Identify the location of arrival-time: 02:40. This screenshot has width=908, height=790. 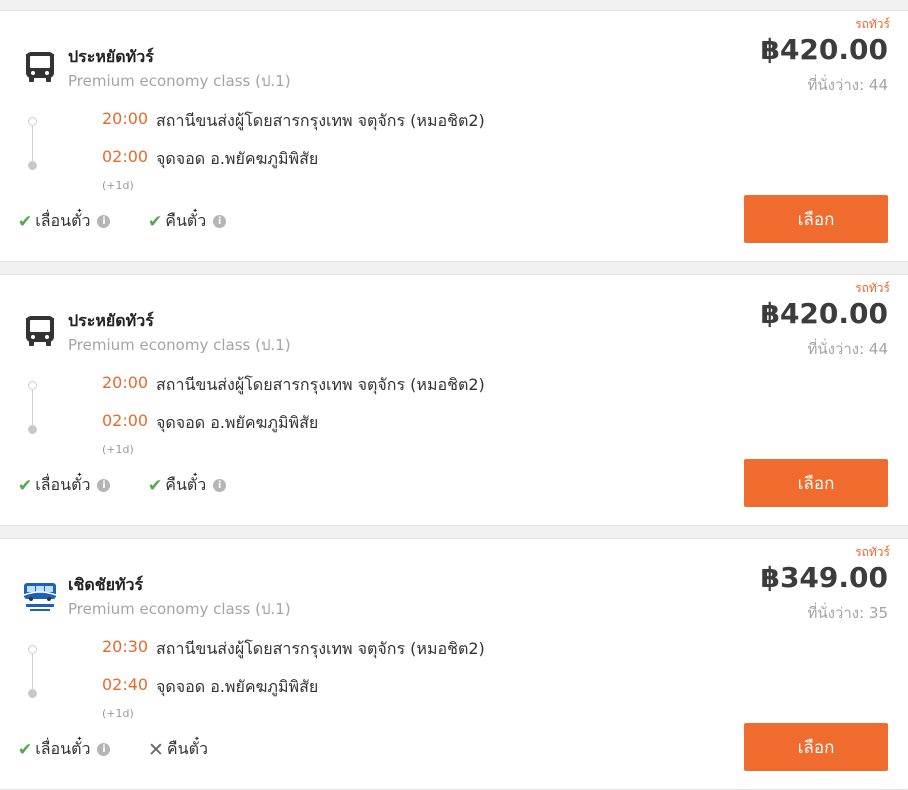
(125, 684).